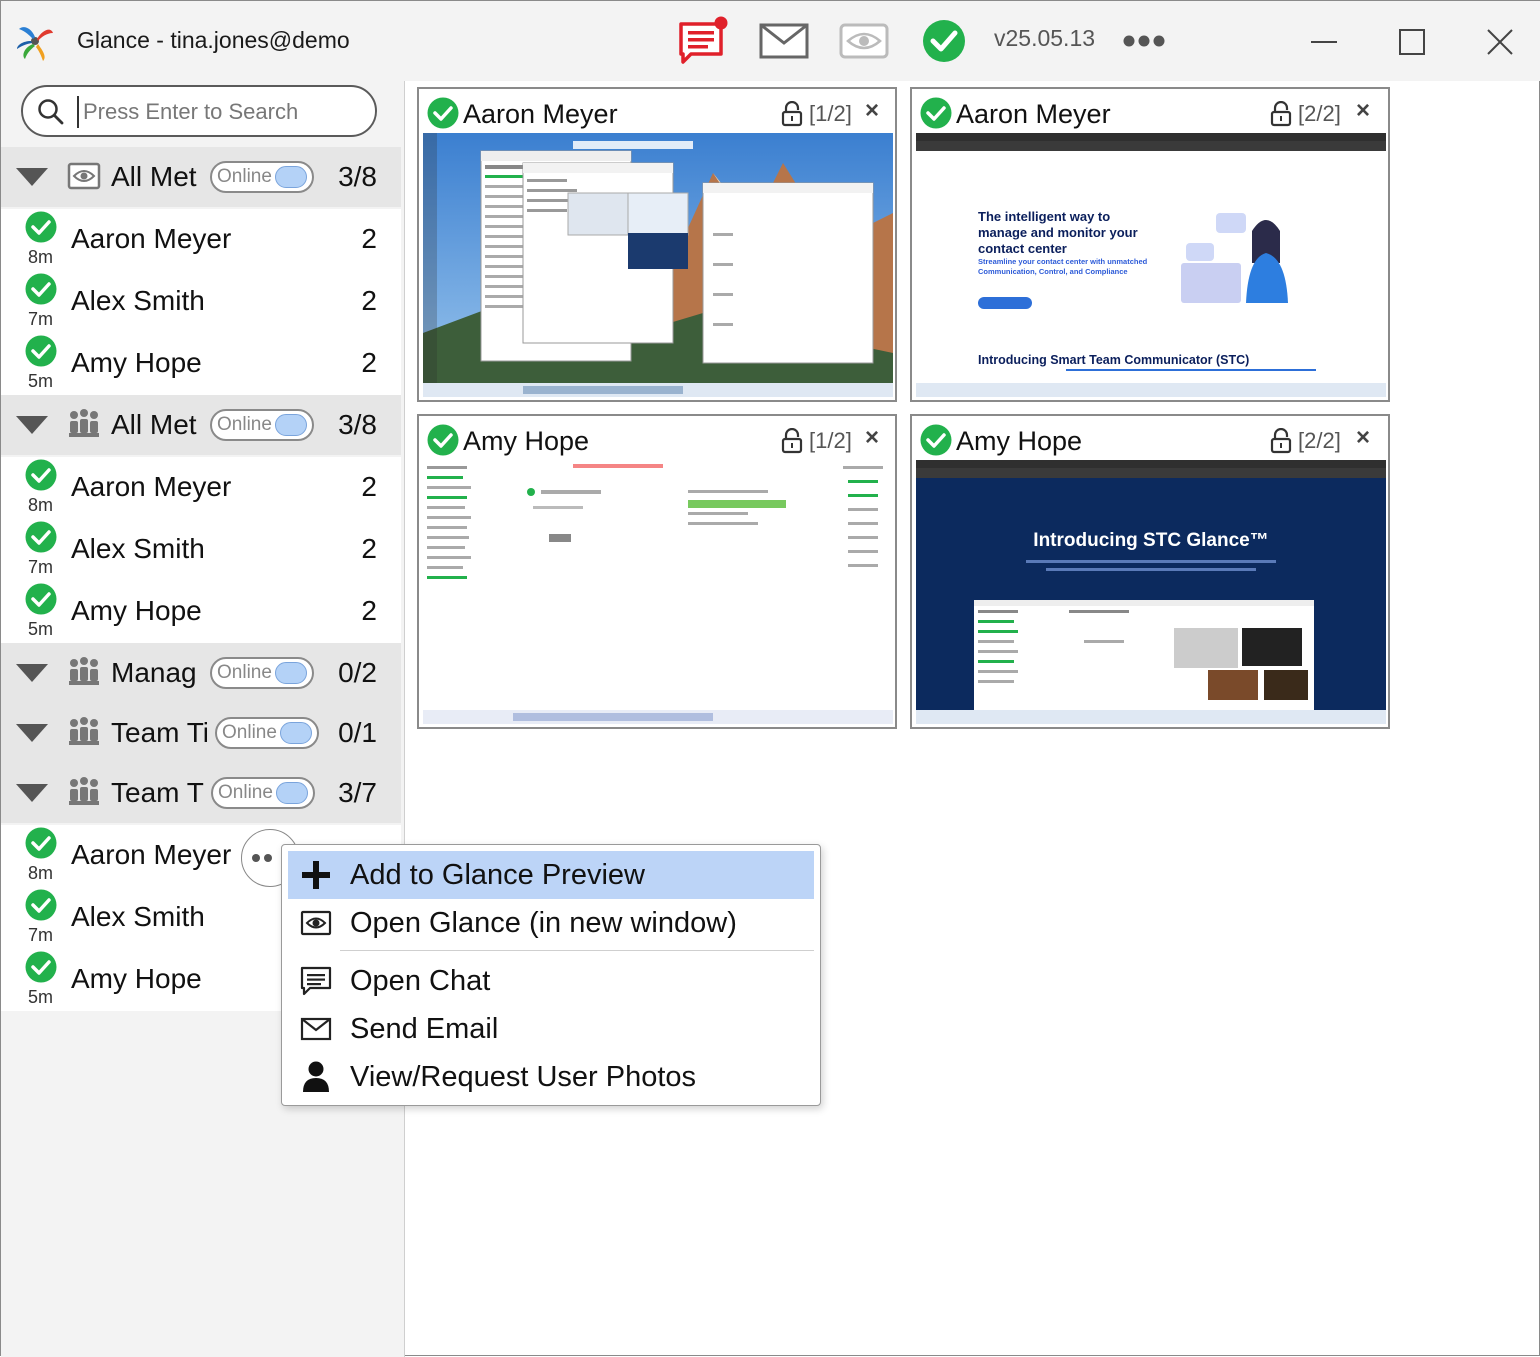 Image resolution: width=1540 pixels, height=1357 pixels. I want to click on more-options-icon, so click(1144, 41).